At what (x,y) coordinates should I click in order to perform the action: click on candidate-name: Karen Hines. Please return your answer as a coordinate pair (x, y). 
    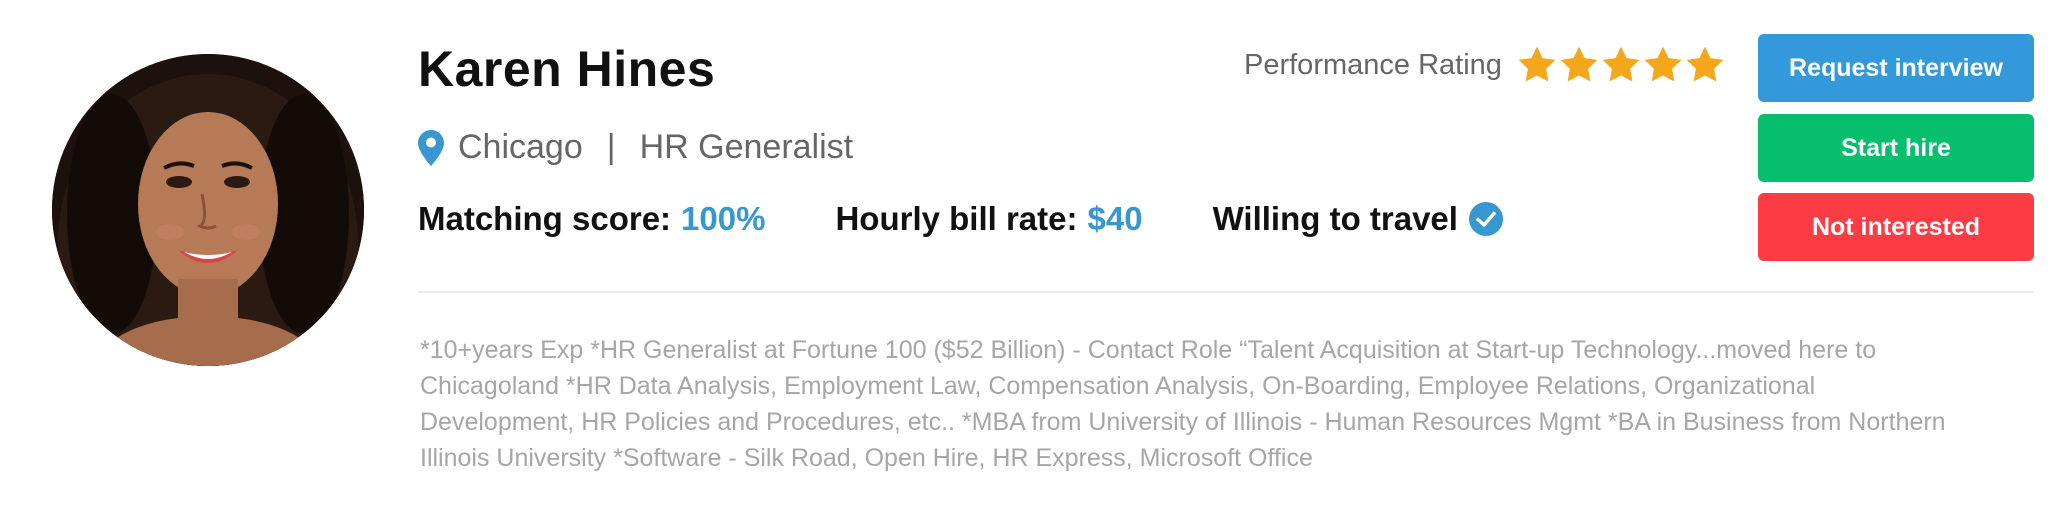
    Looking at the image, I should click on (567, 69).